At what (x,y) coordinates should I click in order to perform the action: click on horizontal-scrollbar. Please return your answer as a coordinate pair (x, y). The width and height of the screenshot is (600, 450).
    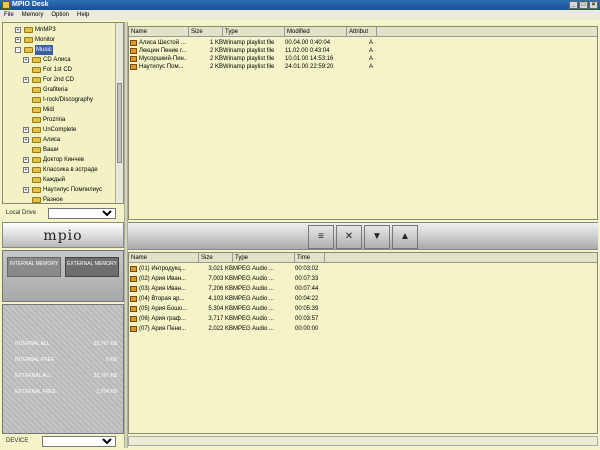
    Looking at the image, I should click on (363, 441).